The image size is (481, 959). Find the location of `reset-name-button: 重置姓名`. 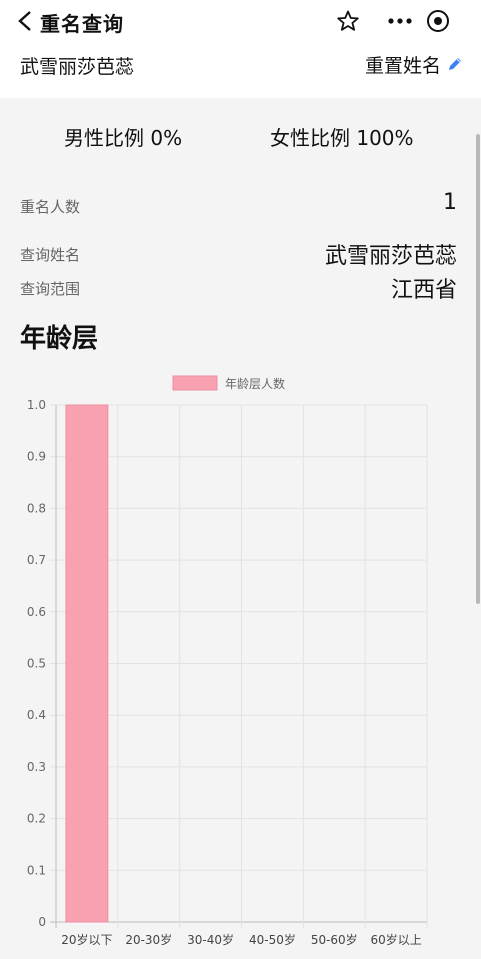

reset-name-button: 重置姓名 is located at coordinates (414, 64).